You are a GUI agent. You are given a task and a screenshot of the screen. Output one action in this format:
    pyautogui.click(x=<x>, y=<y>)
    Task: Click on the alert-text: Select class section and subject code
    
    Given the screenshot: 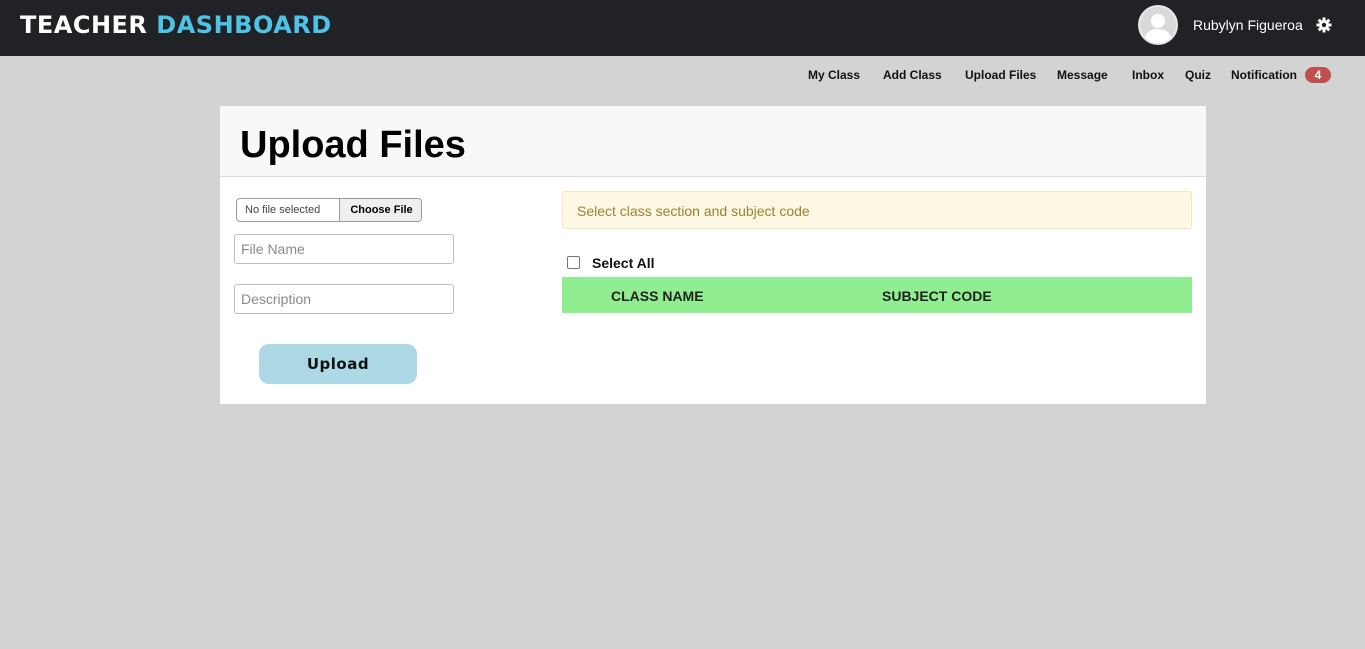 What is the action you would take?
    pyautogui.click(x=693, y=211)
    